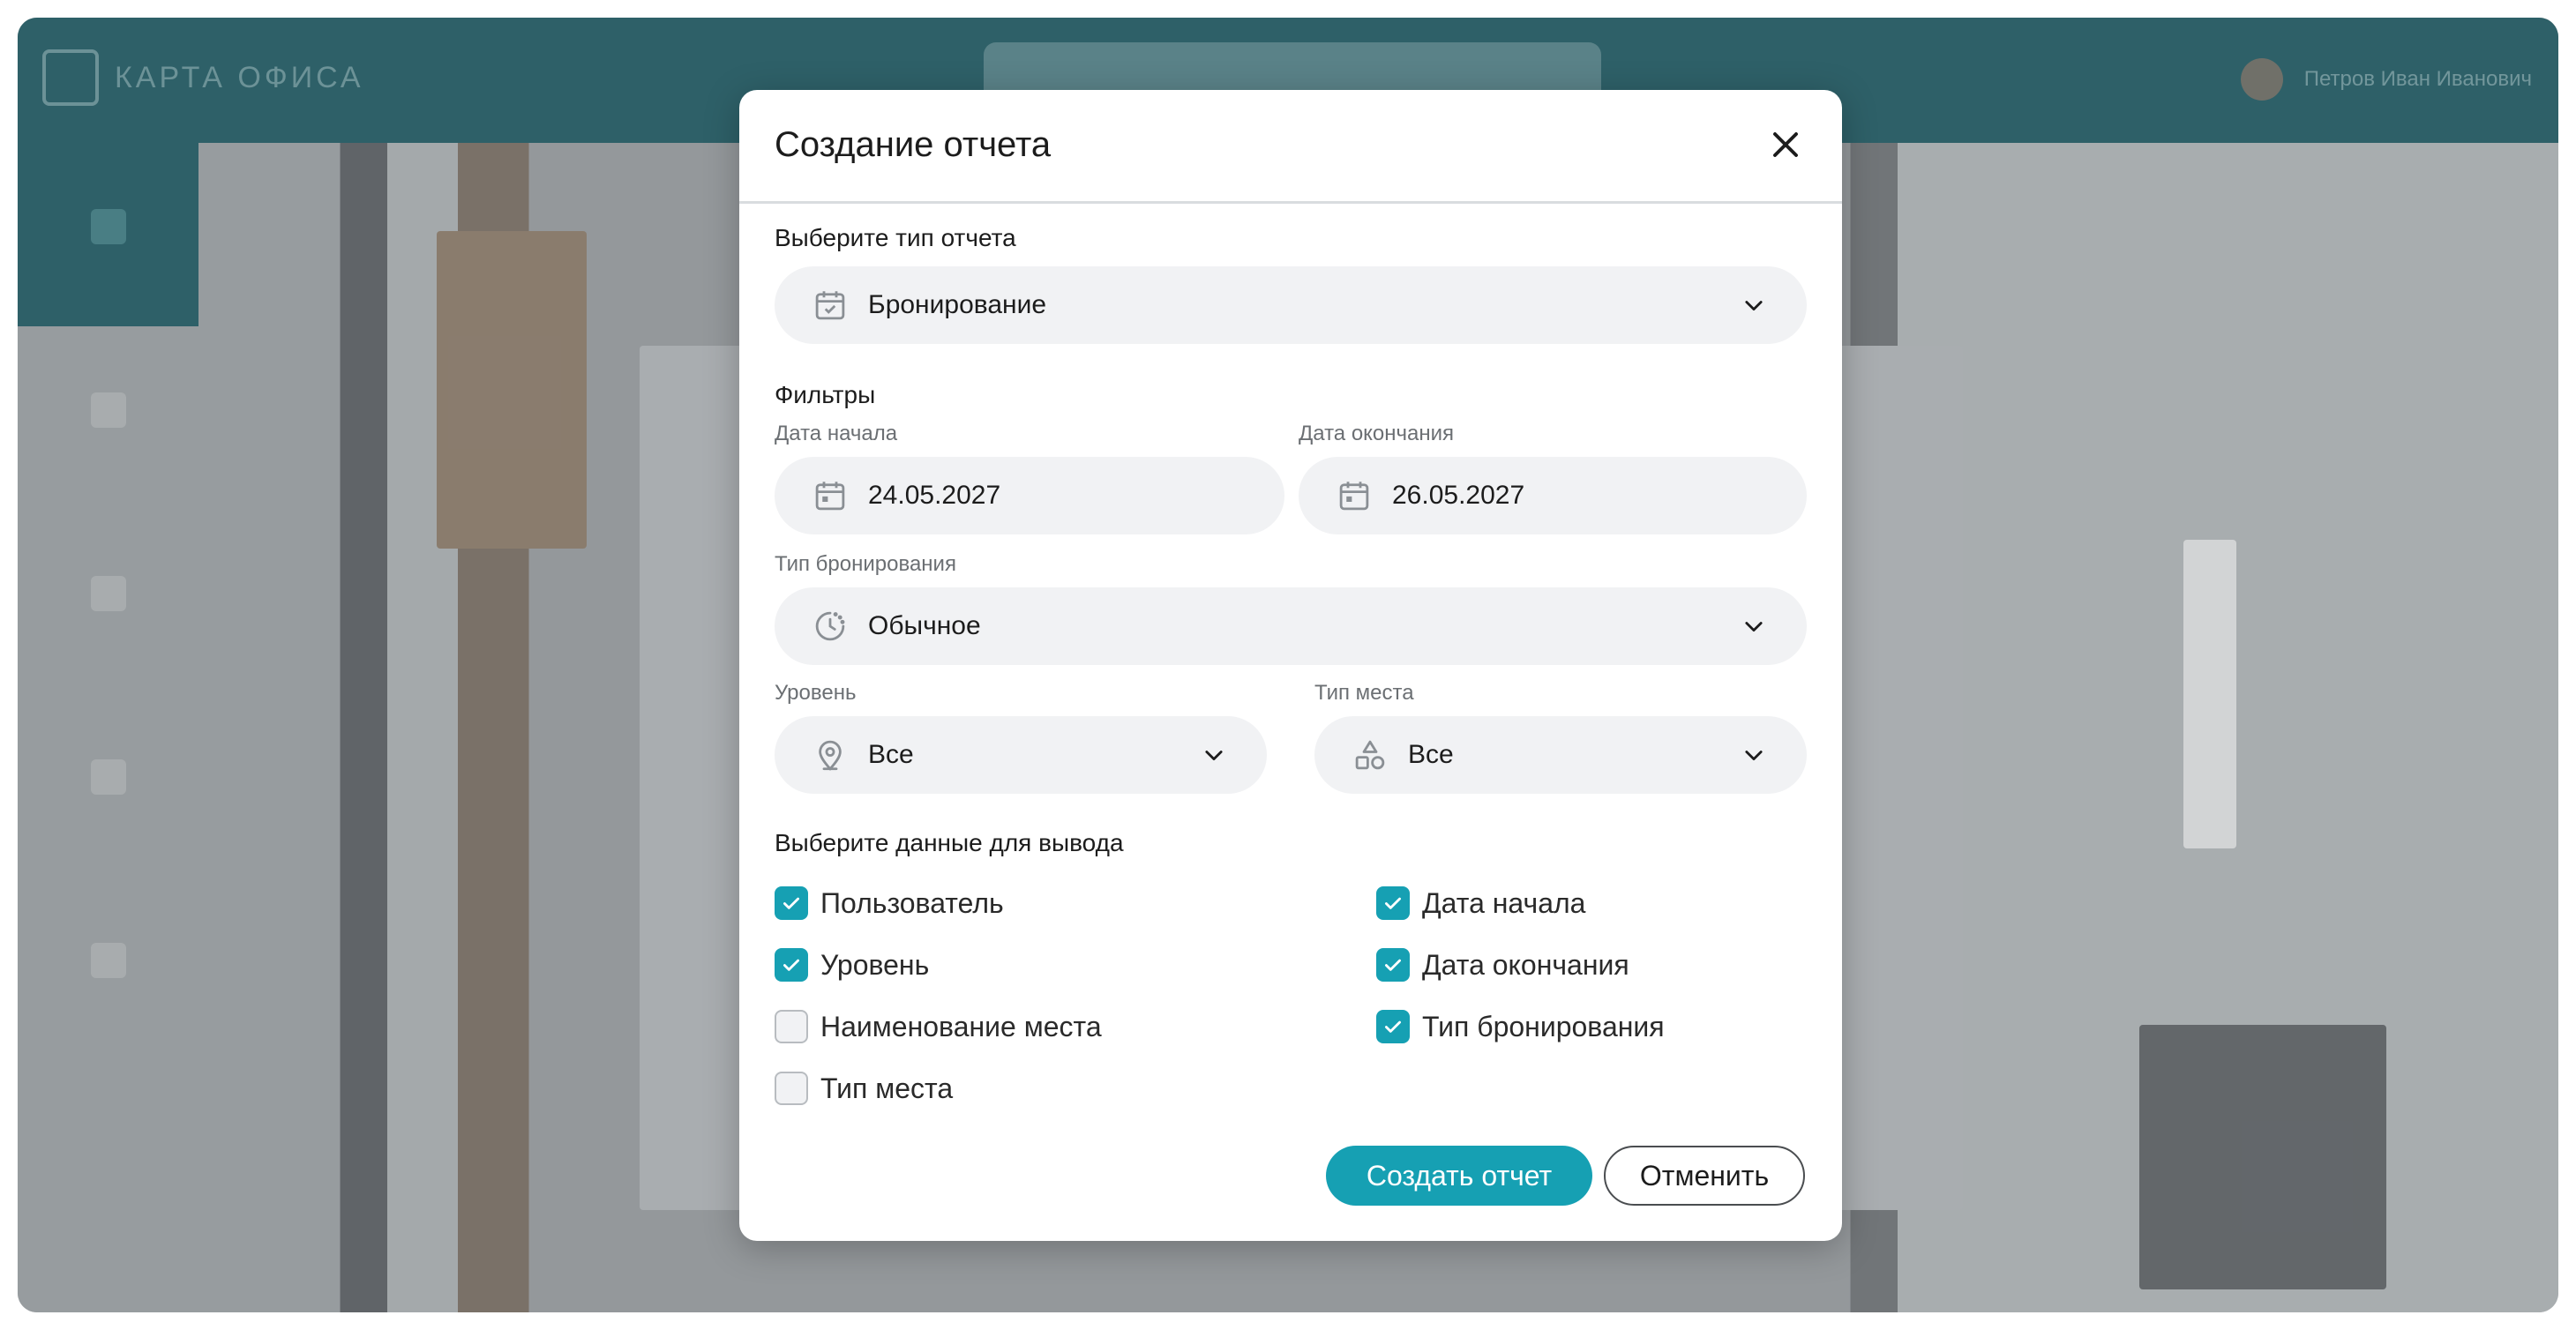 This screenshot has height=1330, width=2576. What do you see at coordinates (1370, 754) in the screenshot?
I see `shapes-icon` at bounding box center [1370, 754].